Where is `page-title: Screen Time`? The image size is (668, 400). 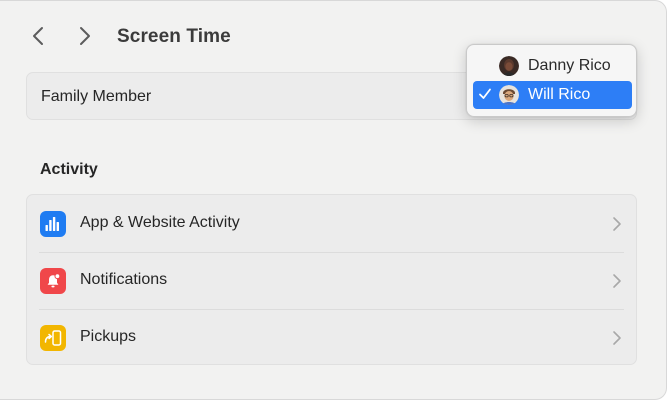
page-title: Screen Time is located at coordinates (174, 36).